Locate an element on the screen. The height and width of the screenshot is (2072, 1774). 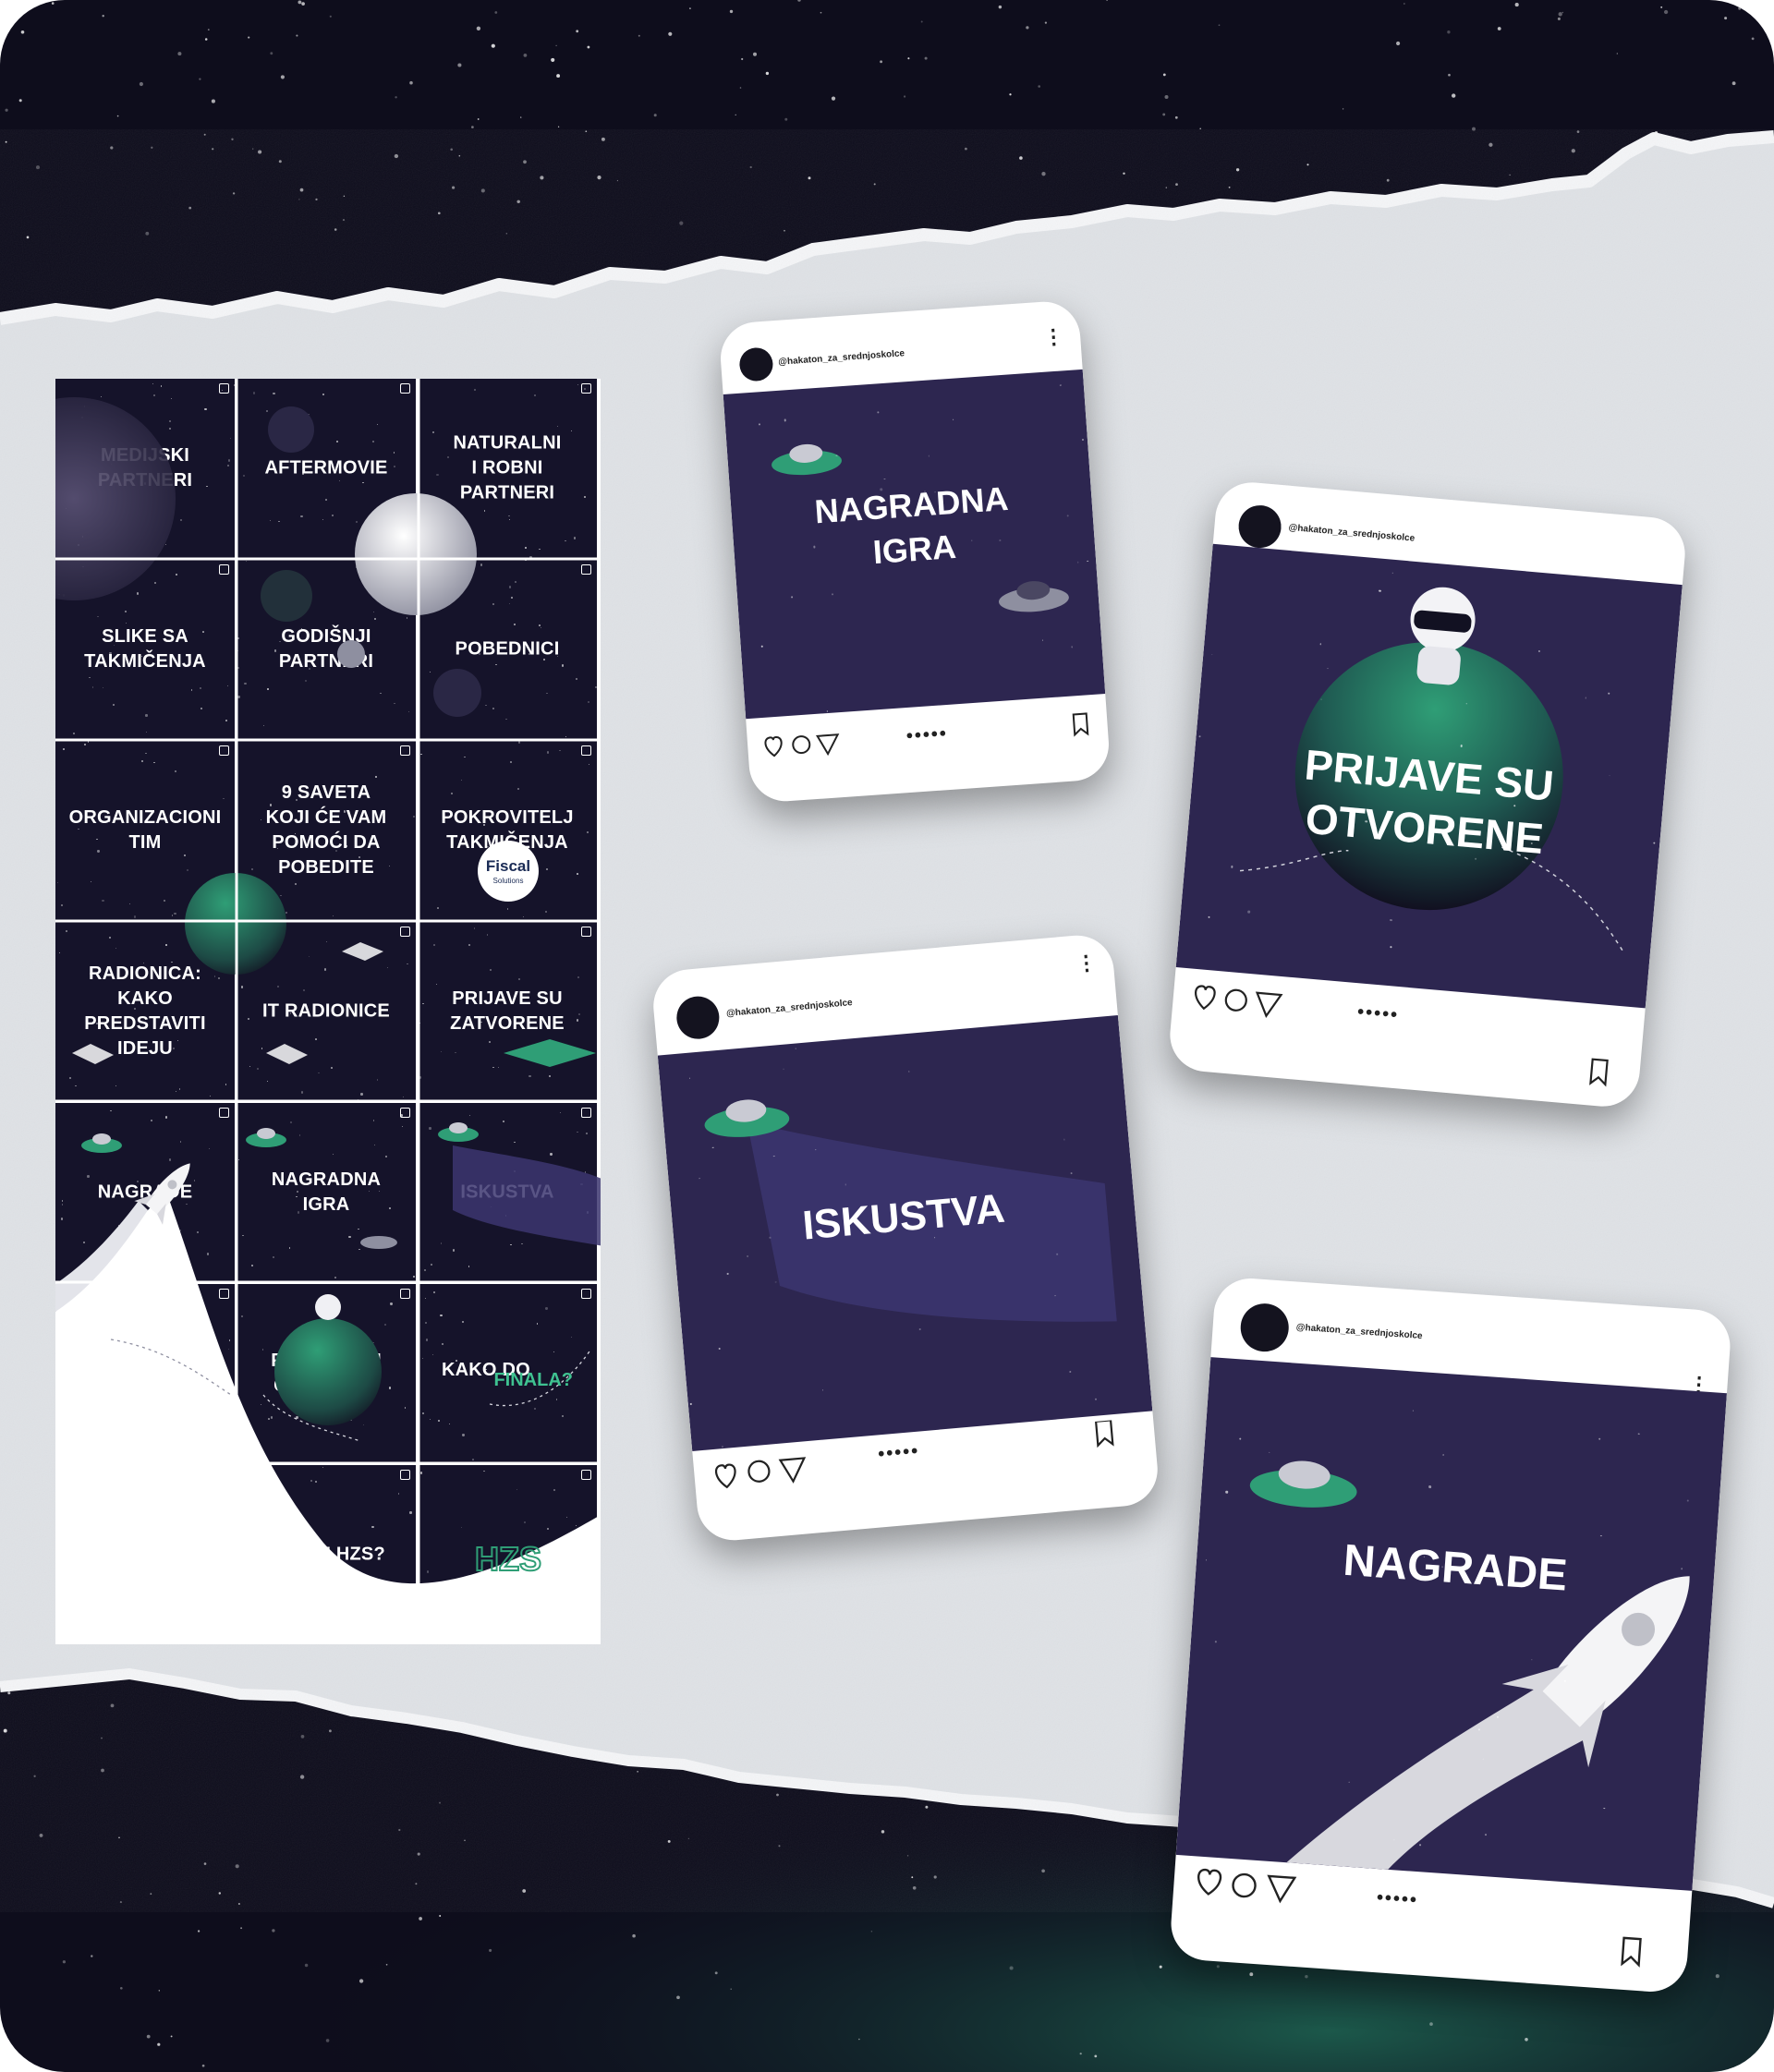
grid-post: SLIKE SA TAKMIČENJA is located at coordinates (145, 650).